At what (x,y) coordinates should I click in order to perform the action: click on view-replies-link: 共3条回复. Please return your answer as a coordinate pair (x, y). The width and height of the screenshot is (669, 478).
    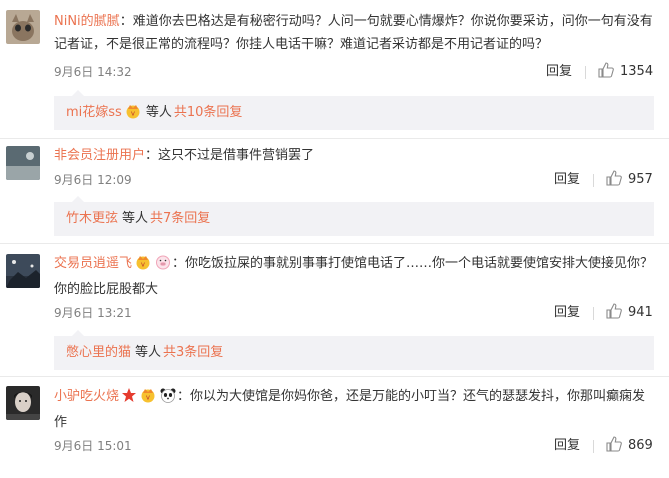
    Looking at the image, I should click on (193, 352).